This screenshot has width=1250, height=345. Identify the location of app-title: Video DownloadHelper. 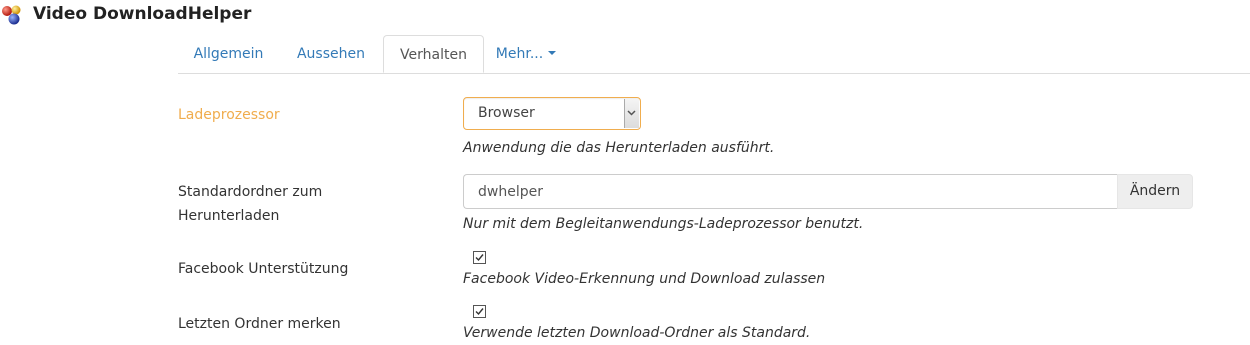
(142, 14).